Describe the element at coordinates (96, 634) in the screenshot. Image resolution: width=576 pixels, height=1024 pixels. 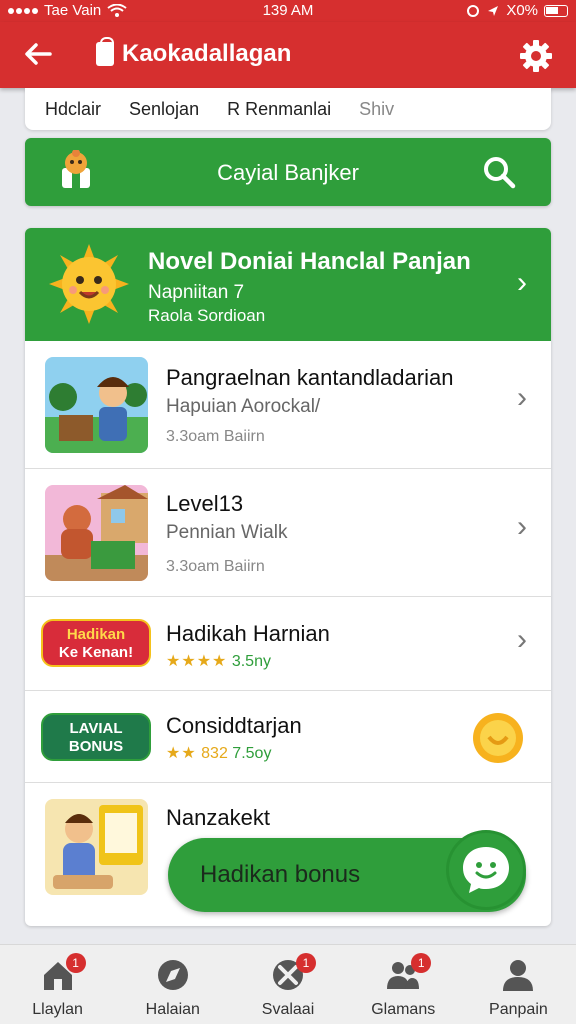
I see `badge-line: Hadikan` at that location.